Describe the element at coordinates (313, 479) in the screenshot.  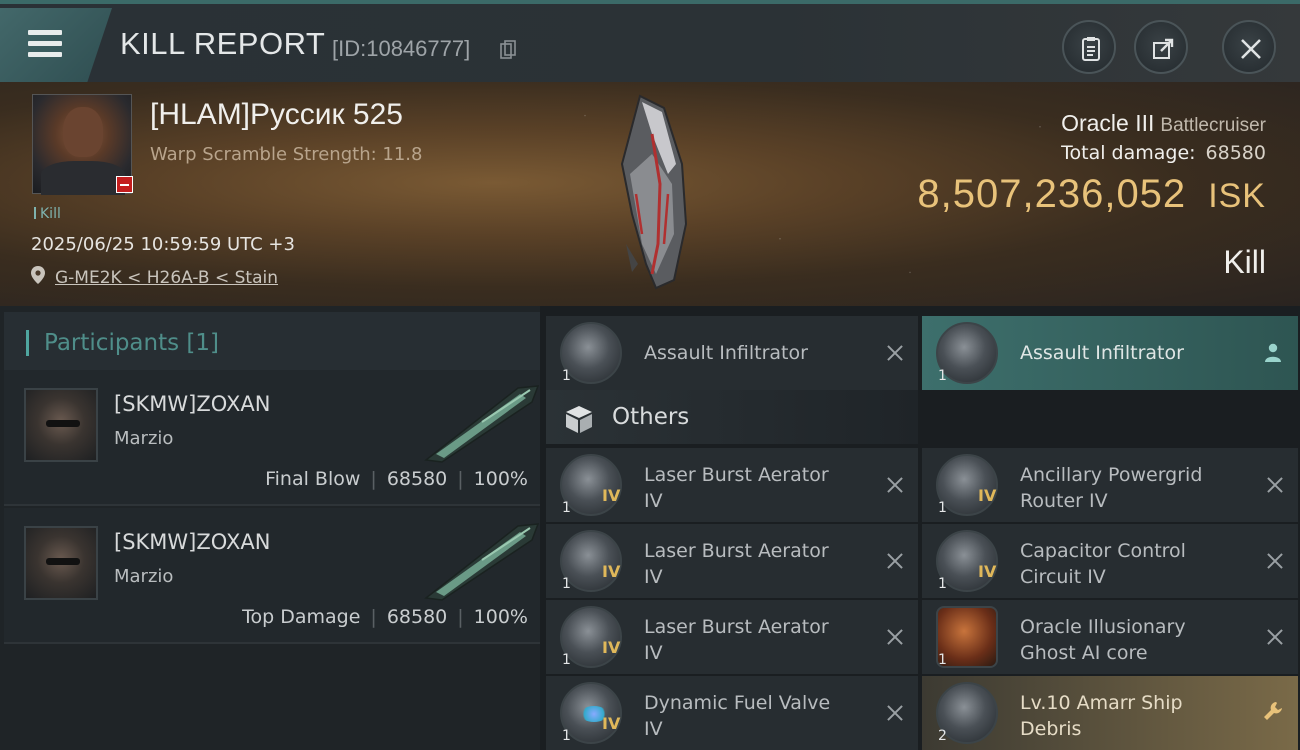
I see `participant-role: Final Blow` at that location.